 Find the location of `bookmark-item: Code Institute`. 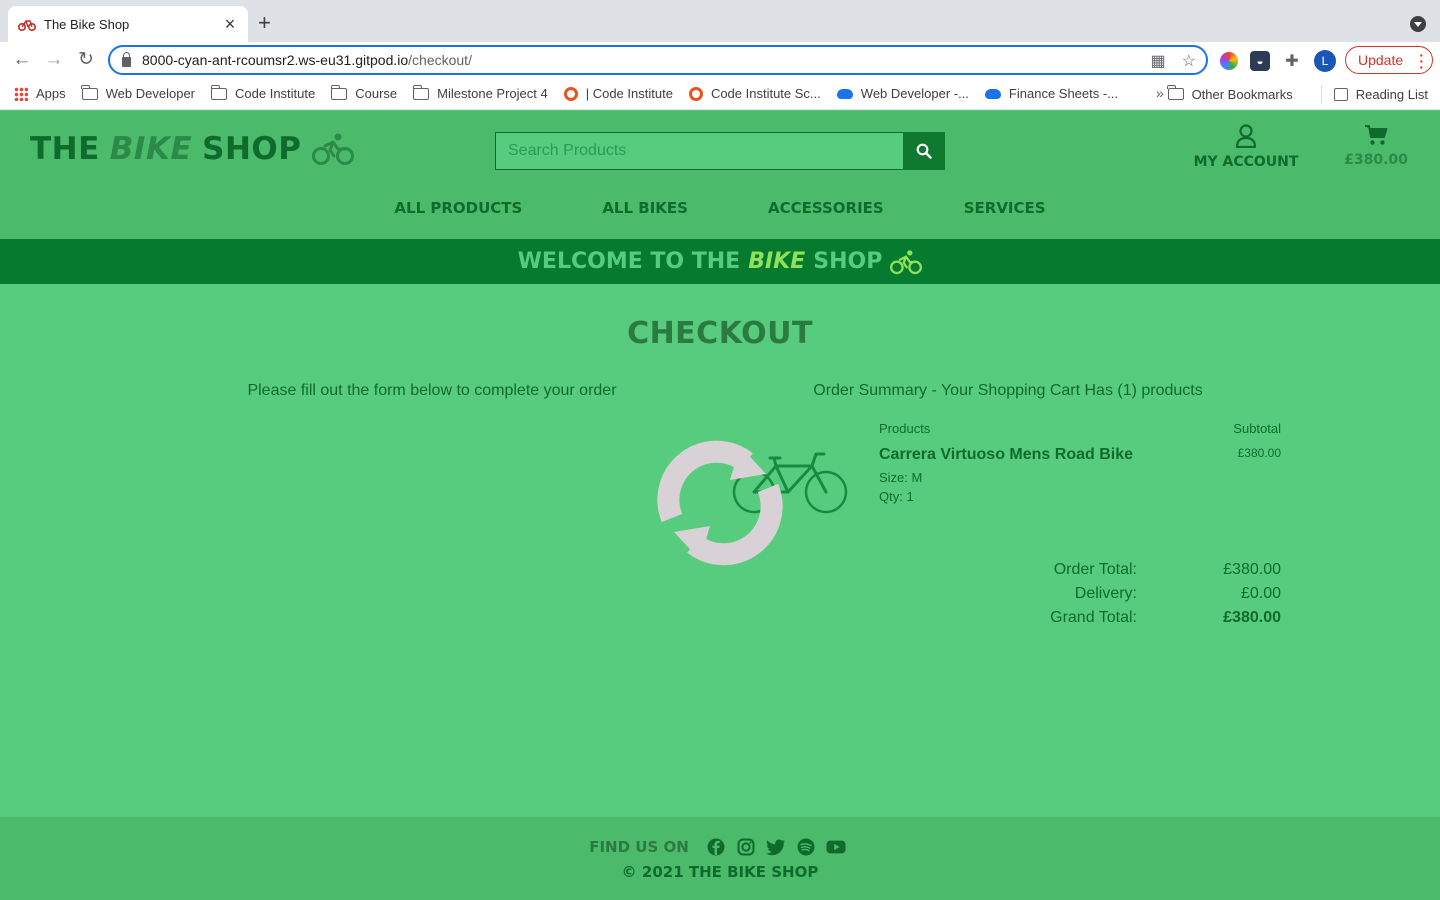

bookmark-item: Code Institute is located at coordinates (263, 92).